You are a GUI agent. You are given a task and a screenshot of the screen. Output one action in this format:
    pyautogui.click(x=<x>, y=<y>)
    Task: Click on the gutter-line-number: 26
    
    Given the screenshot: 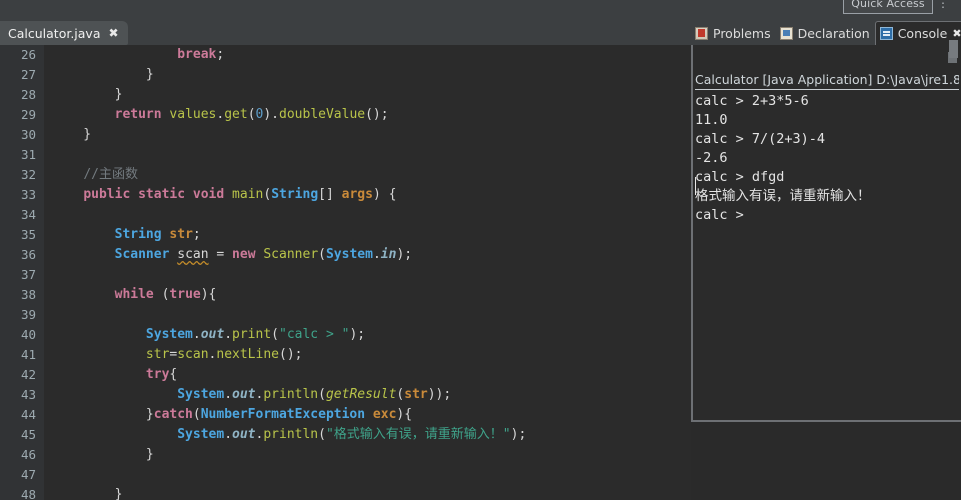 What is the action you would take?
    pyautogui.click(x=22, y=55)
    